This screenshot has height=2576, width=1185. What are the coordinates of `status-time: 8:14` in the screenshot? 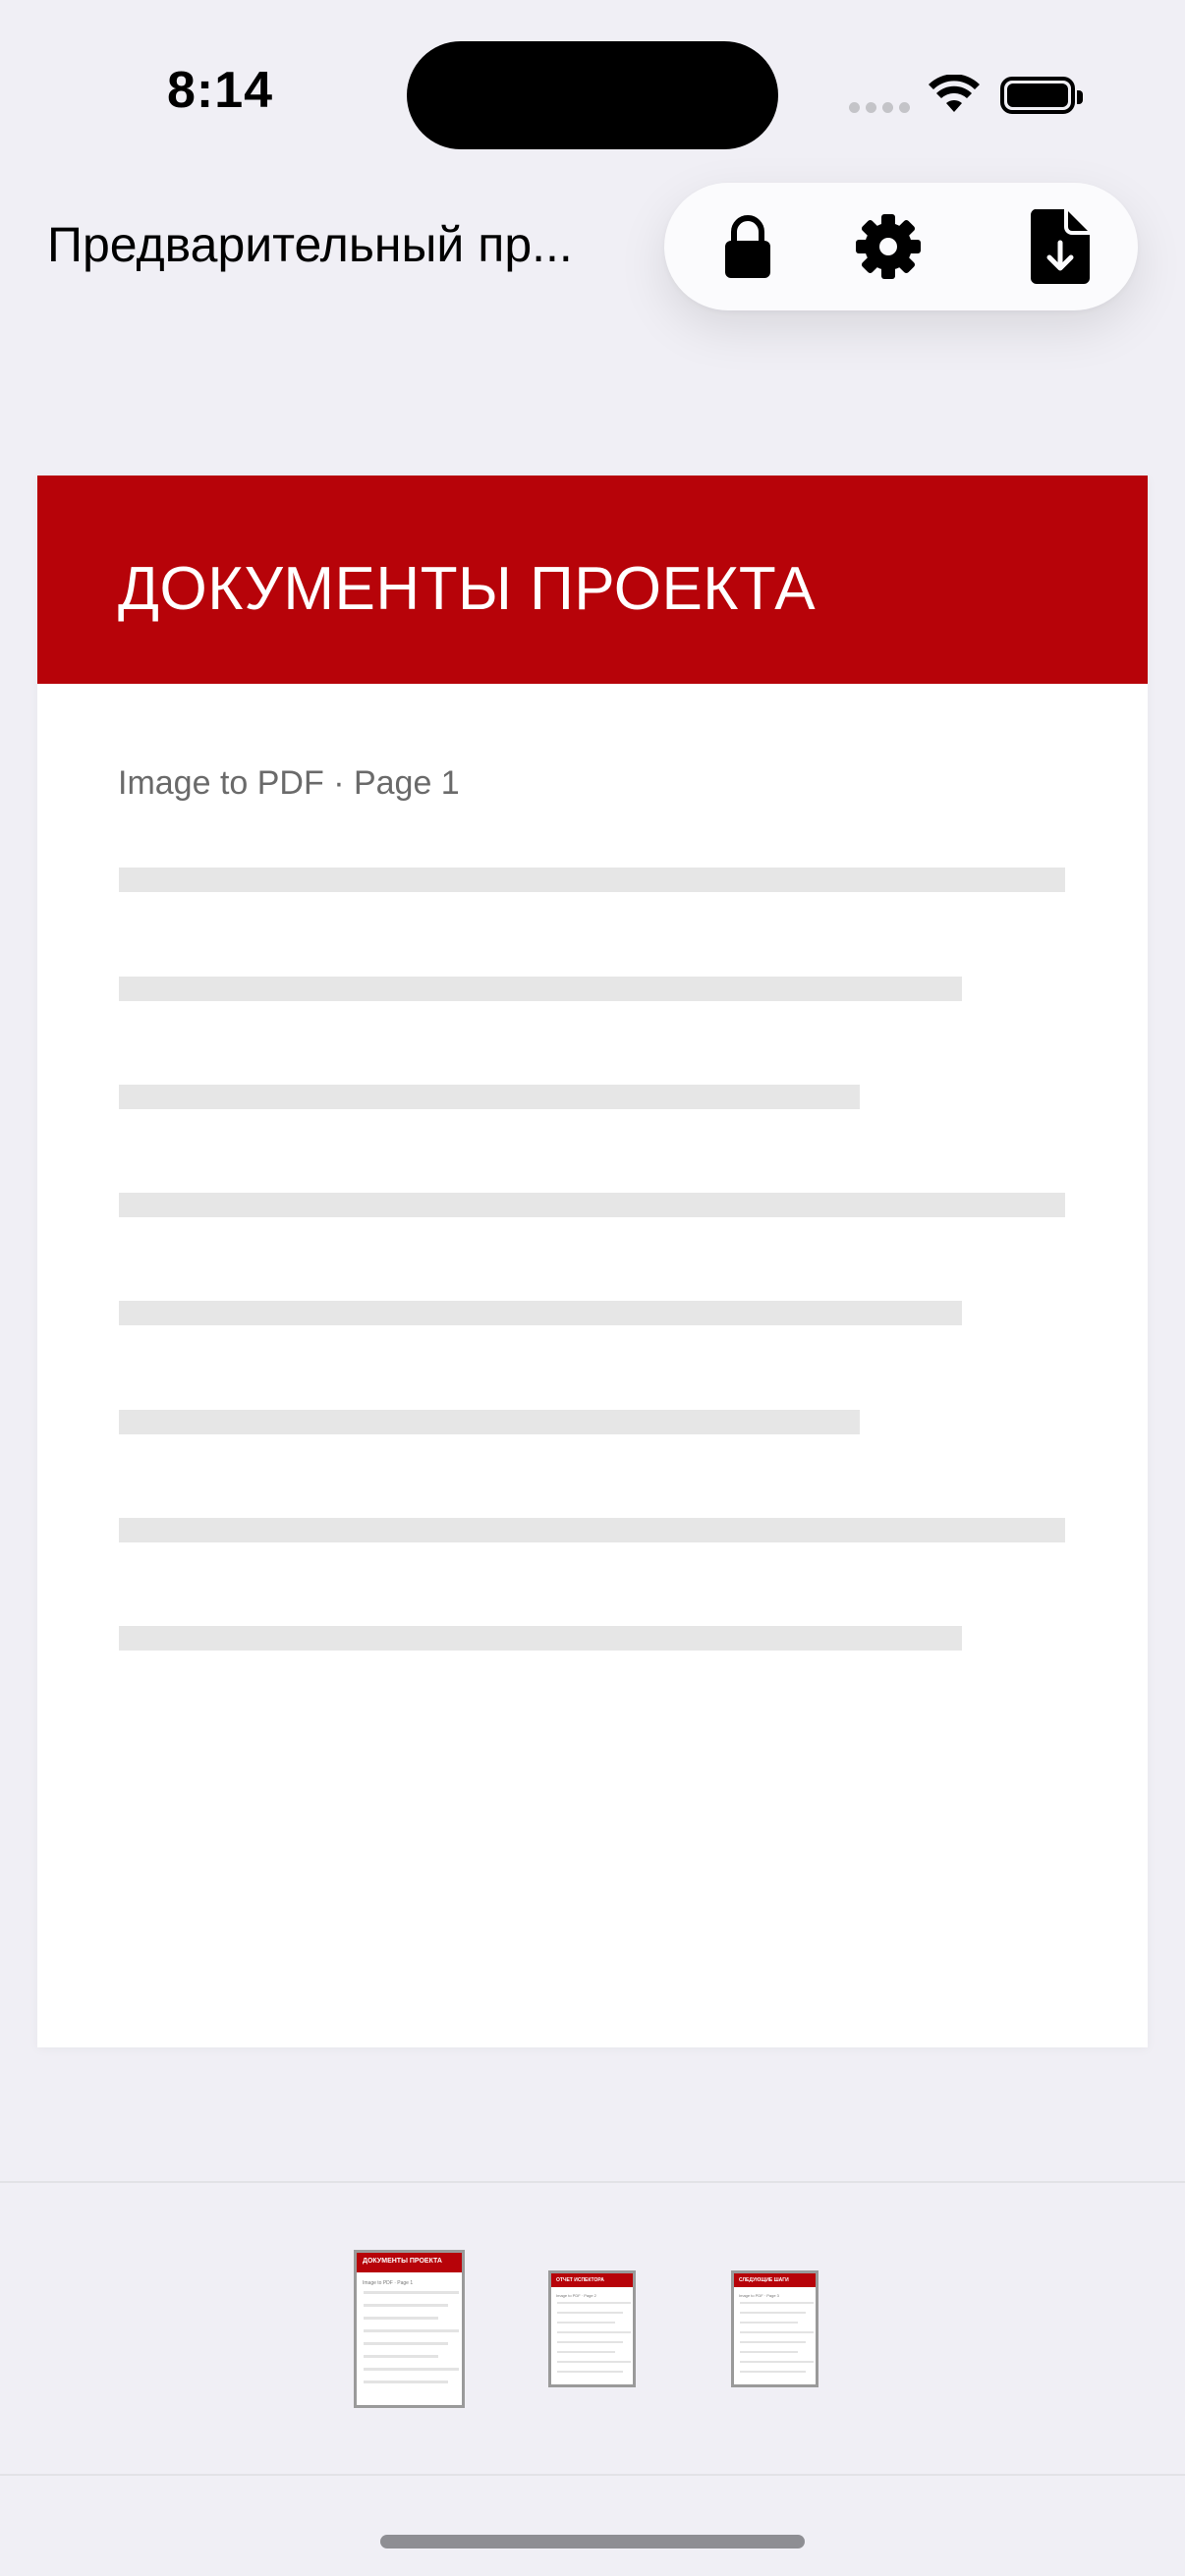 It's located at (221, 90).